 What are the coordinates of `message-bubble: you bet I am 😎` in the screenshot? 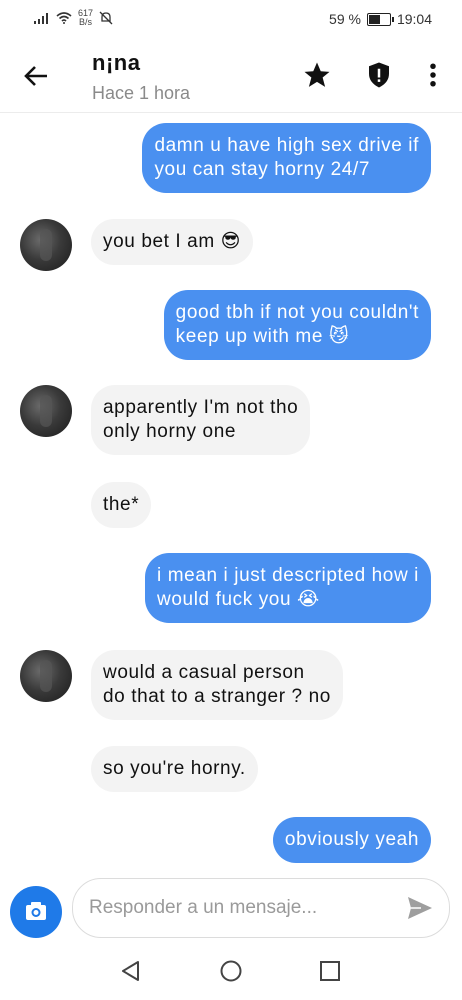 It's located at (172, 242).